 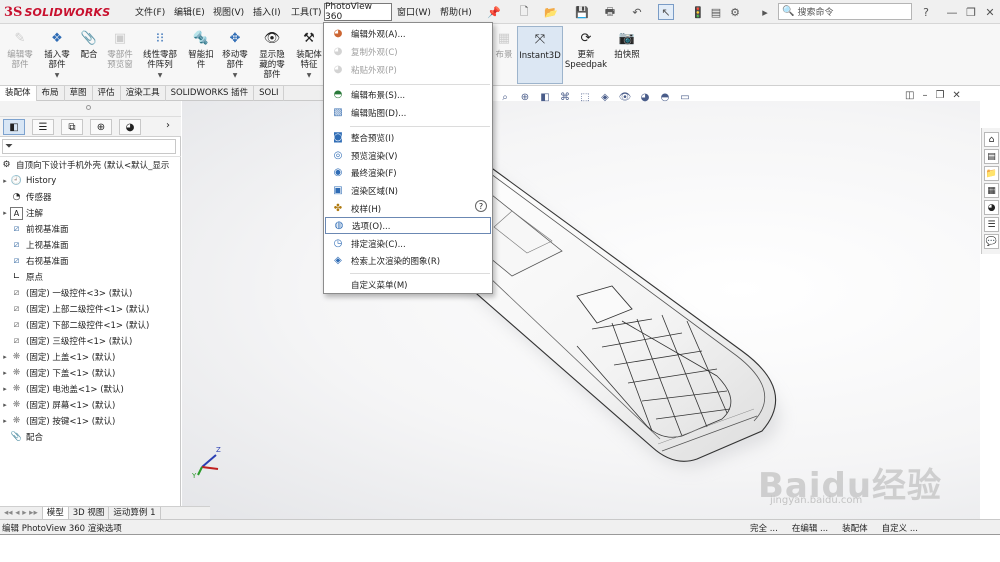 I want to click on solidworks-logo: 3S SOLIDWORKS, so click(x=59, y=12).